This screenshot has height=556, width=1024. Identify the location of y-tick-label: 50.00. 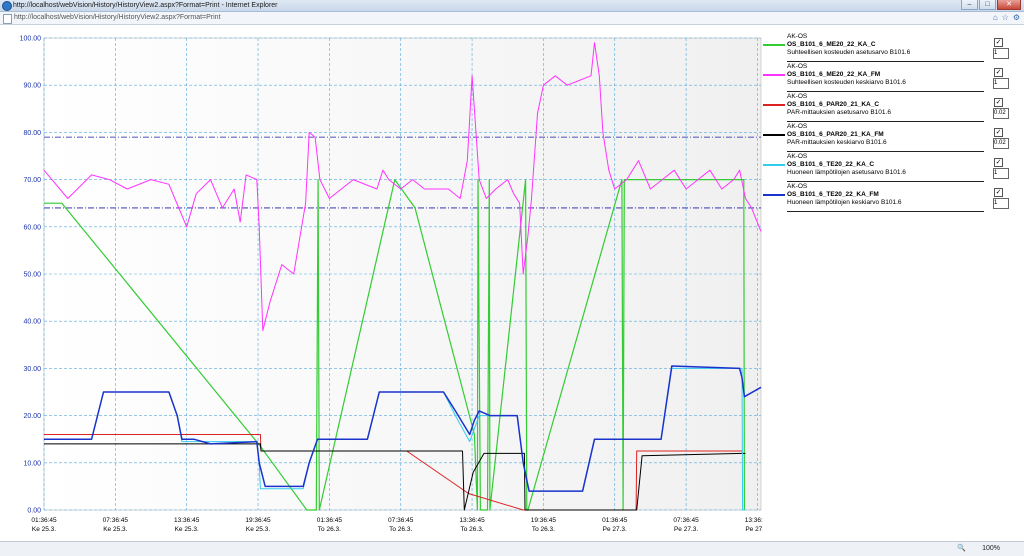
(32, 275).